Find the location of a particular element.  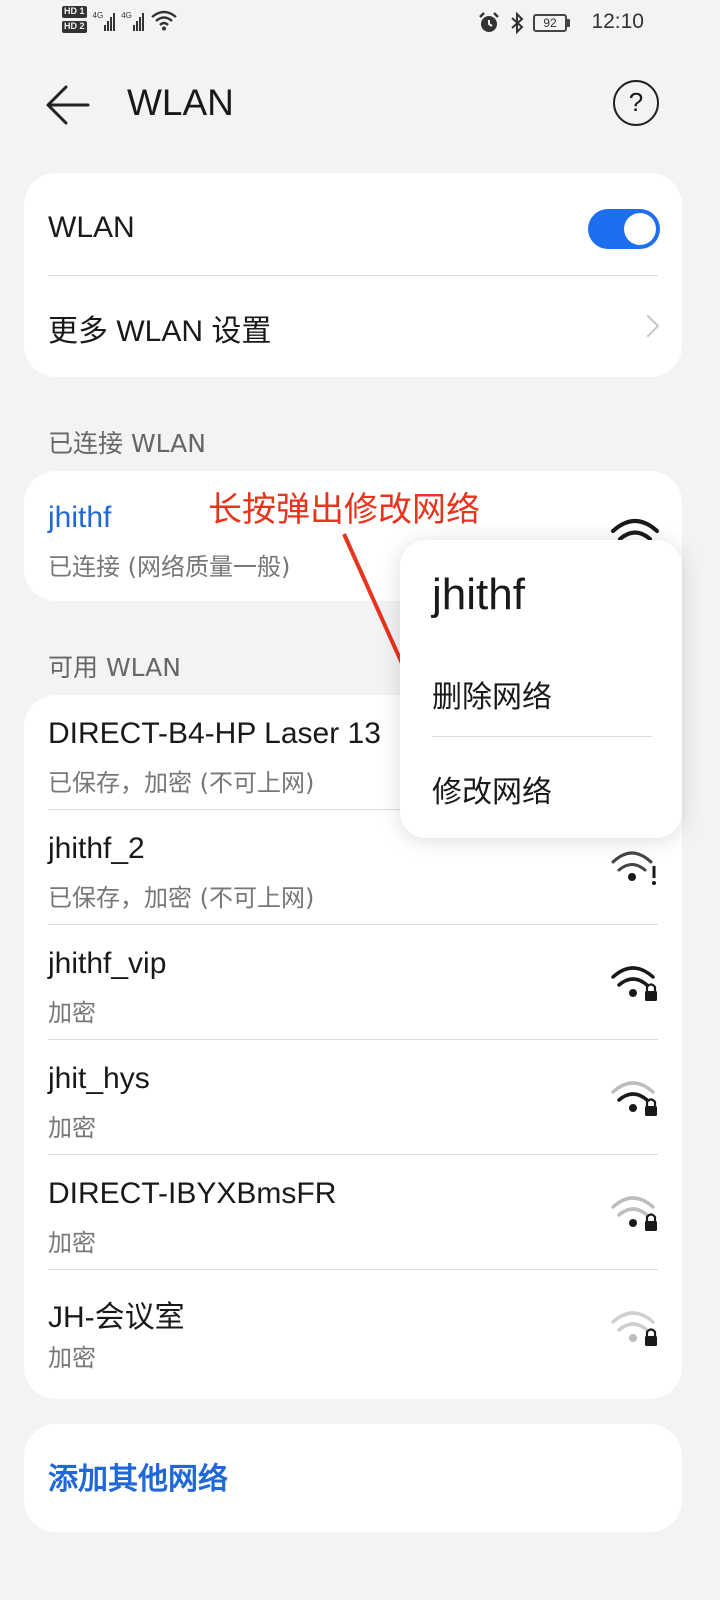

hd-badge: HD 1 is located at coordinates (74, 12).